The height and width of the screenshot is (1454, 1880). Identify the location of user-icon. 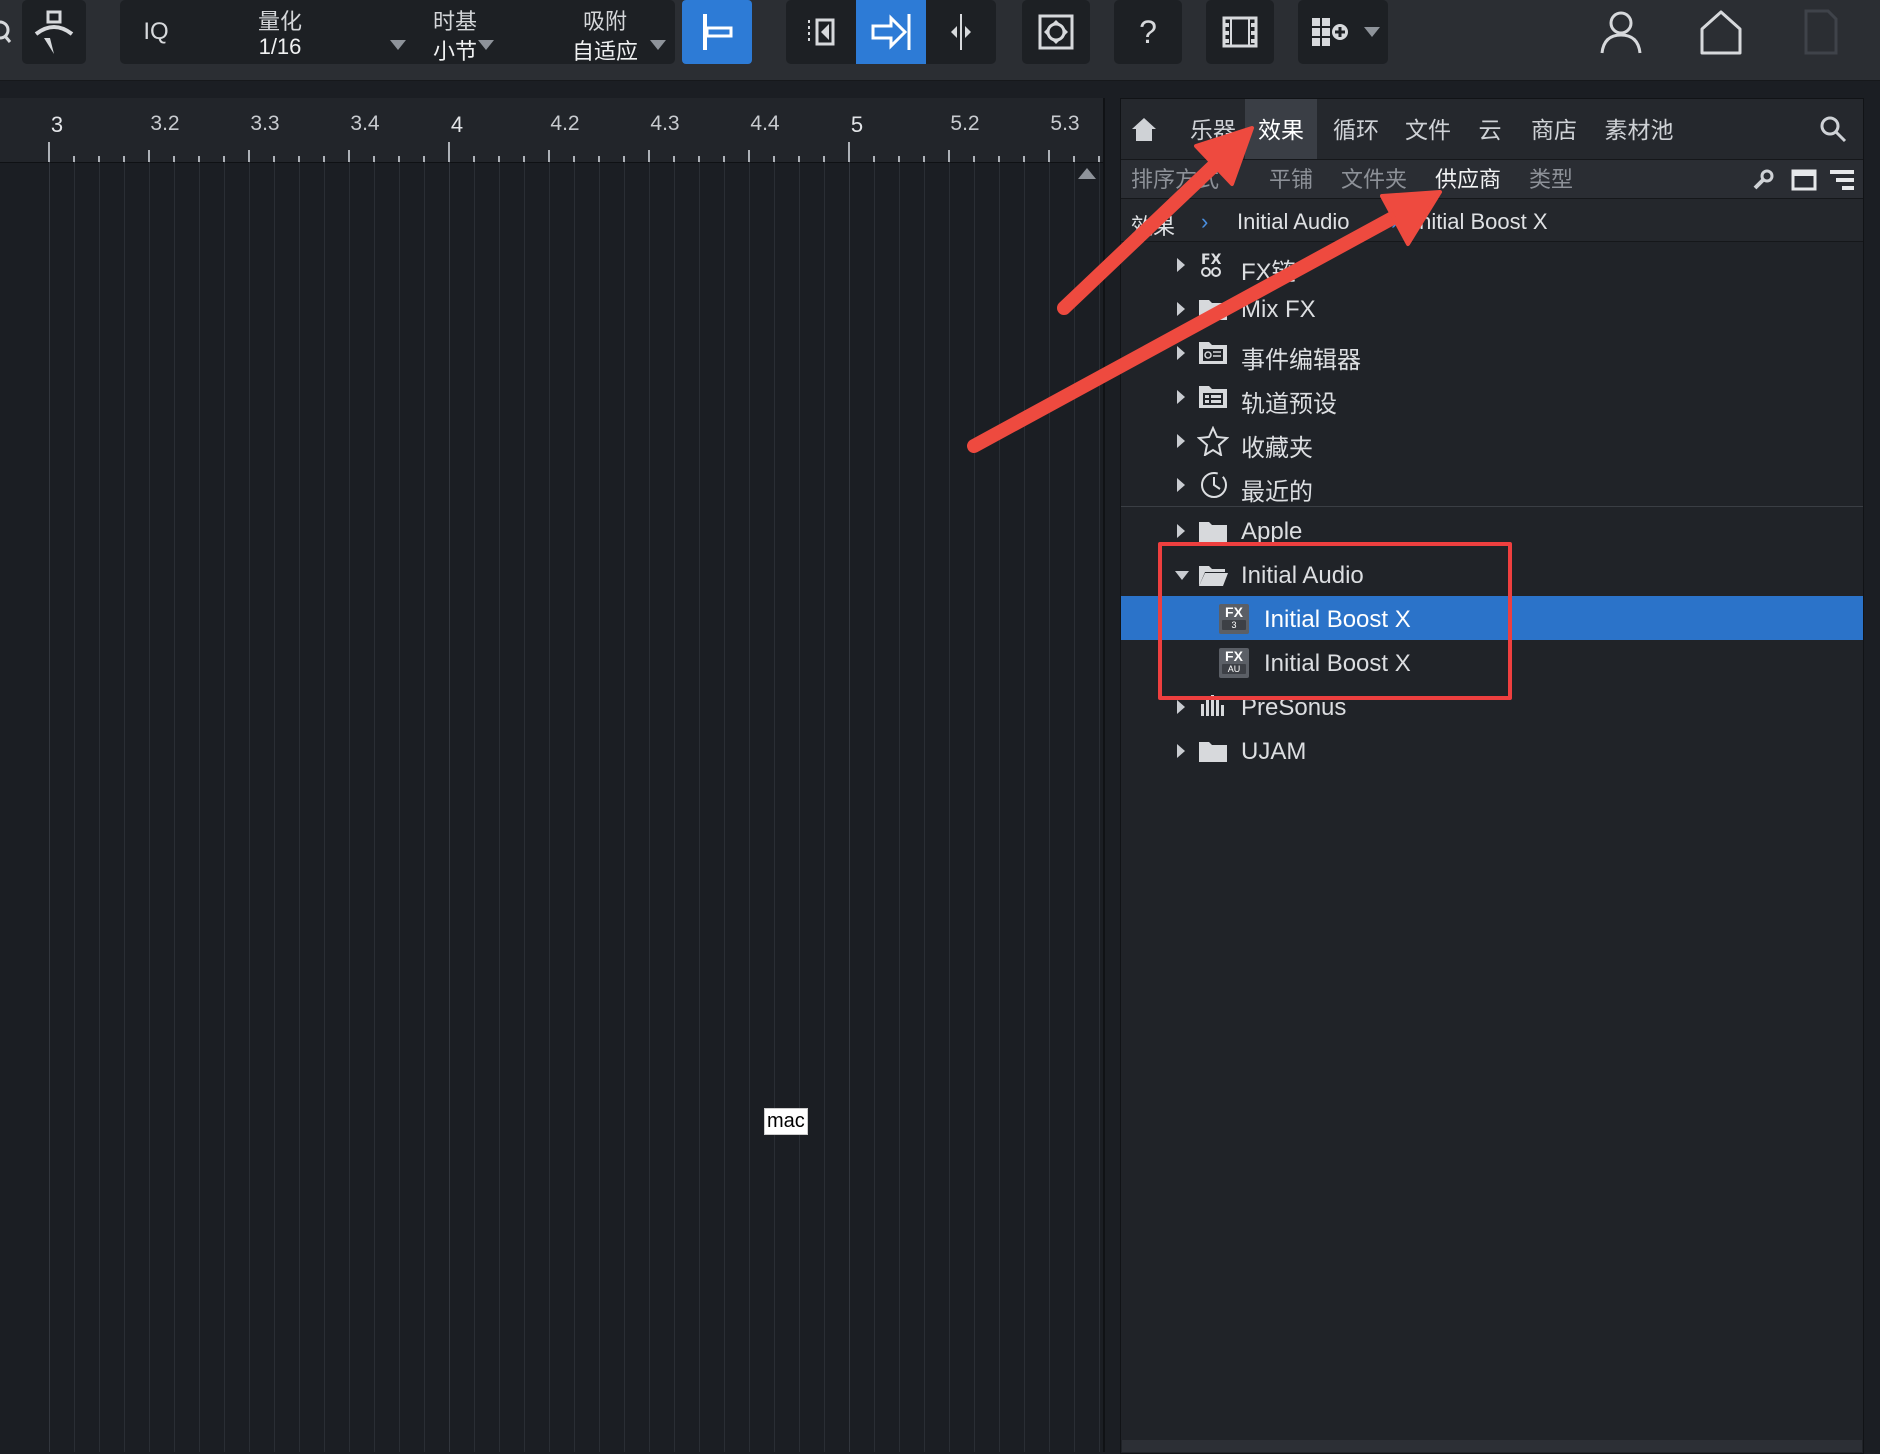
(1621, 32).